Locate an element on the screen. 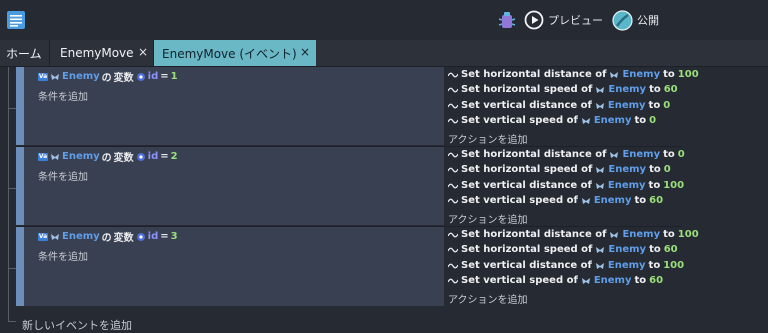  condition-row: Va Enemy の 変数 id = 3 is located at coordinates (108, 236).